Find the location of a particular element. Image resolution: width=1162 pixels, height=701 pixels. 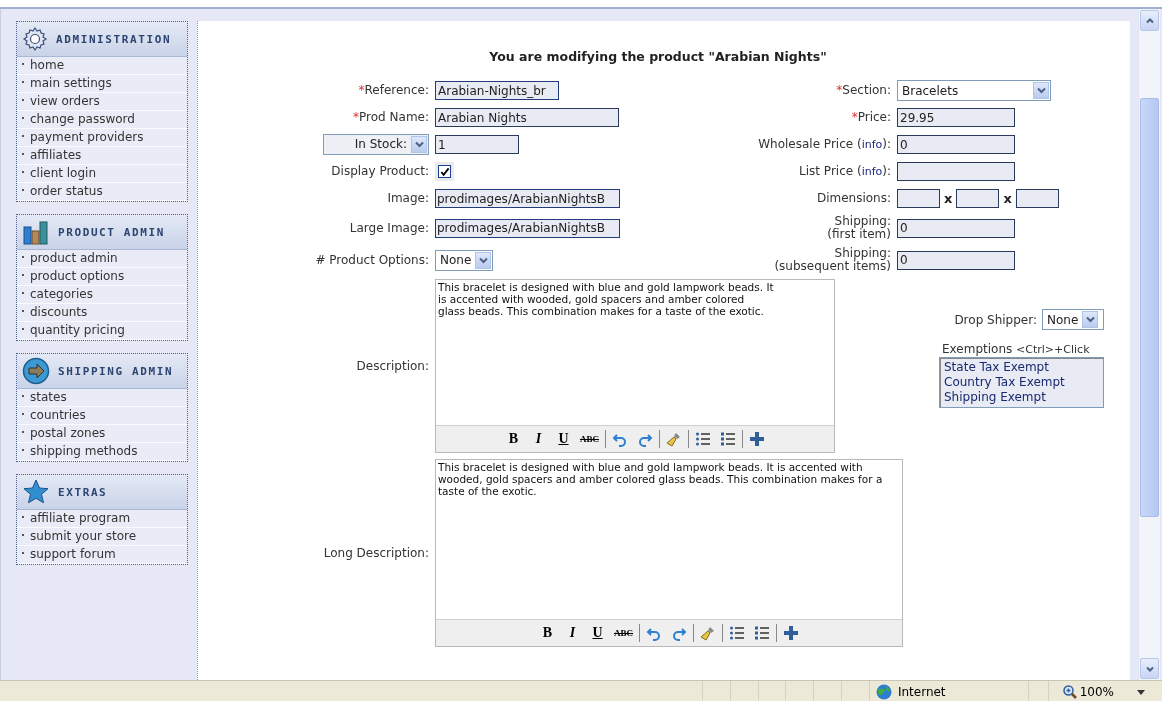

section-title: PRODUCT ADMIN is located at coordinates (111, 232).